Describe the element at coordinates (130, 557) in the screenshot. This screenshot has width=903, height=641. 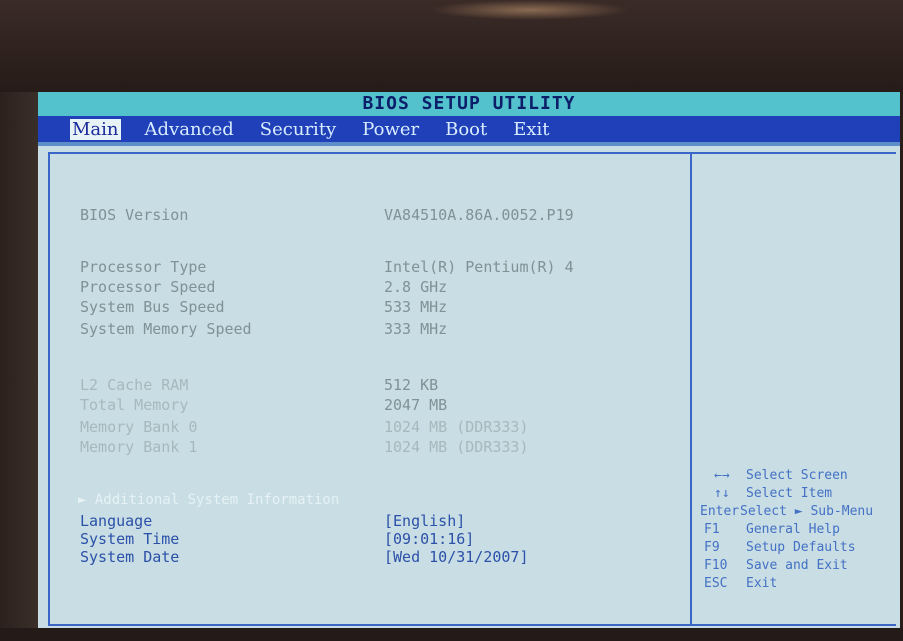
I see `system-date-label: System Date` at that location.